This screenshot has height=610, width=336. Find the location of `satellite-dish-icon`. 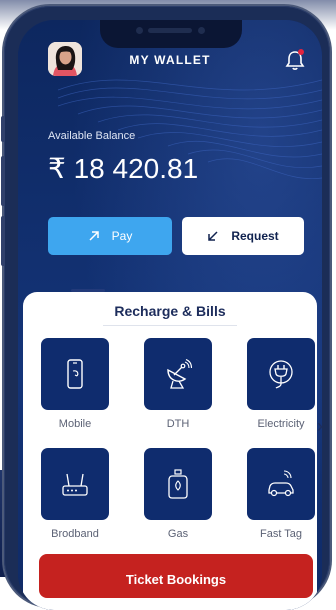

satellite-dish-icon is located at coordinates (180, 373).